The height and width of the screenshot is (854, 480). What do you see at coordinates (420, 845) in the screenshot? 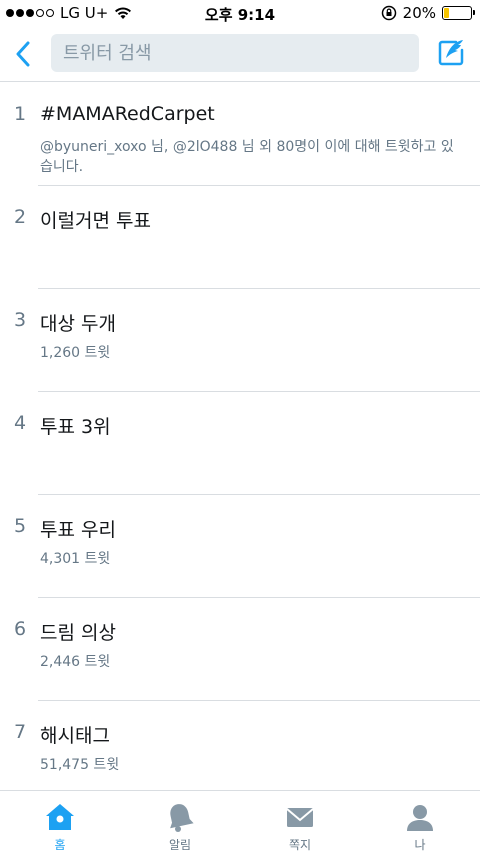
I see `tab-label: 나` at bounding box center [420, 845].